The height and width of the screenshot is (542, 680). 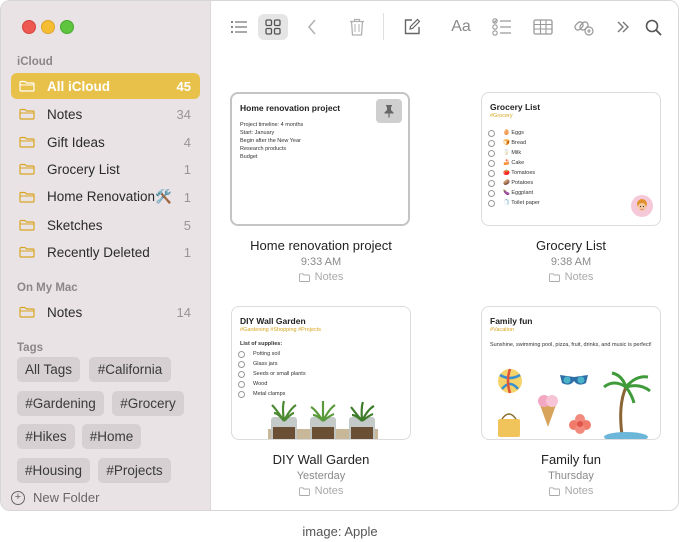 What do you see at coordinates (65, 312) in the screenshot?
I see `folder-label: Notes` at bounding box center [65, 312].